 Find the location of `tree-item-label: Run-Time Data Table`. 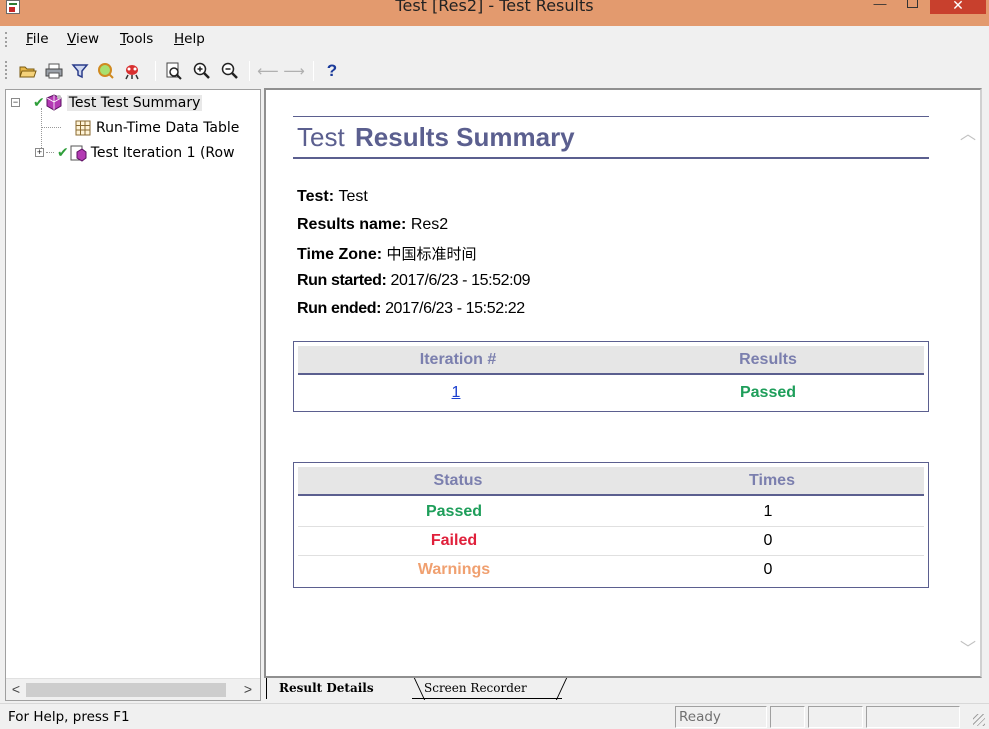

tree-item-label: Run-Time Data Table is located at coordinates (168, 128).